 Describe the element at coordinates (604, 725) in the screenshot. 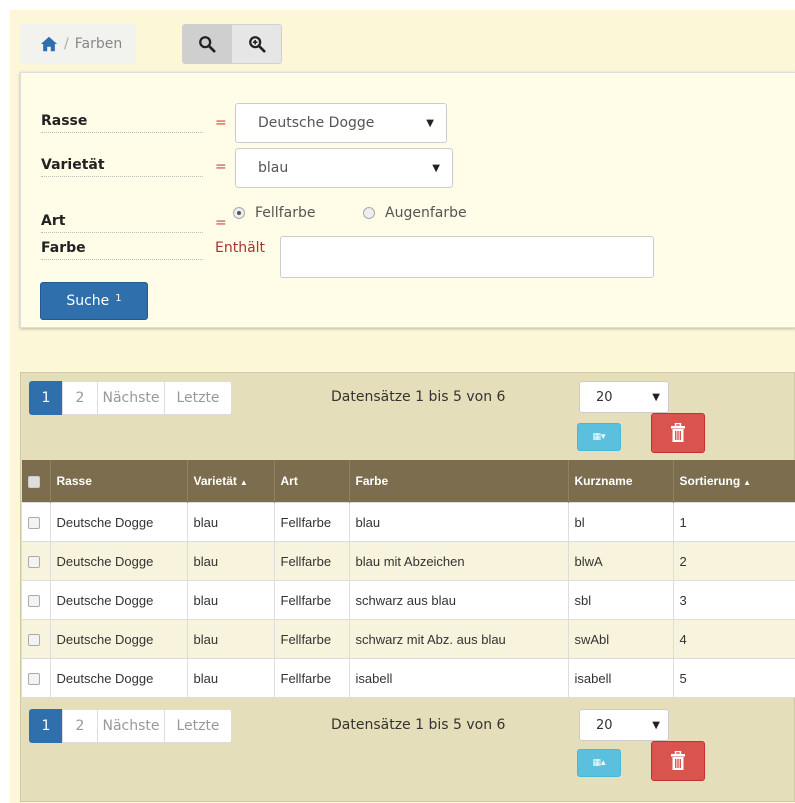

I see `page-size-value: 20` at that location.